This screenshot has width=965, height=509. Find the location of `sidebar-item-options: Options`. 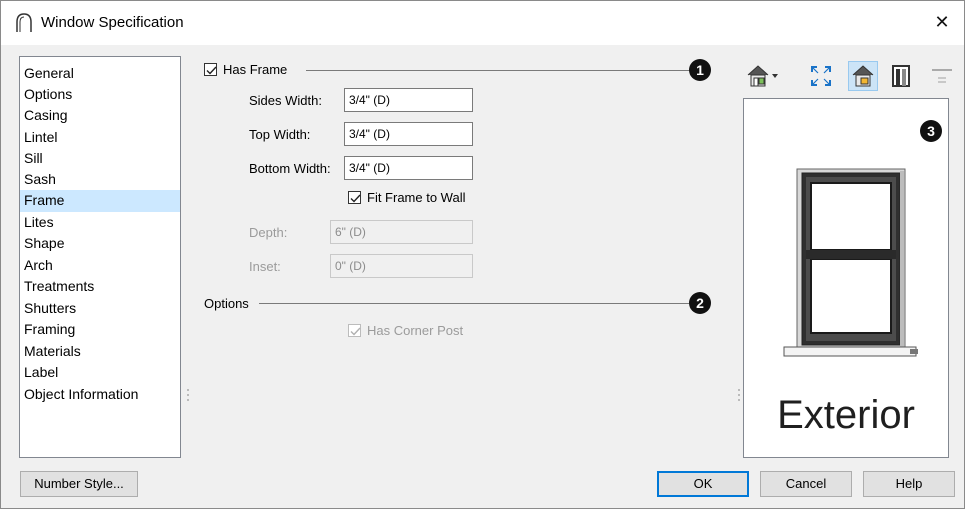

sidebar-item-options: Options is located at coordinates (100, 95).